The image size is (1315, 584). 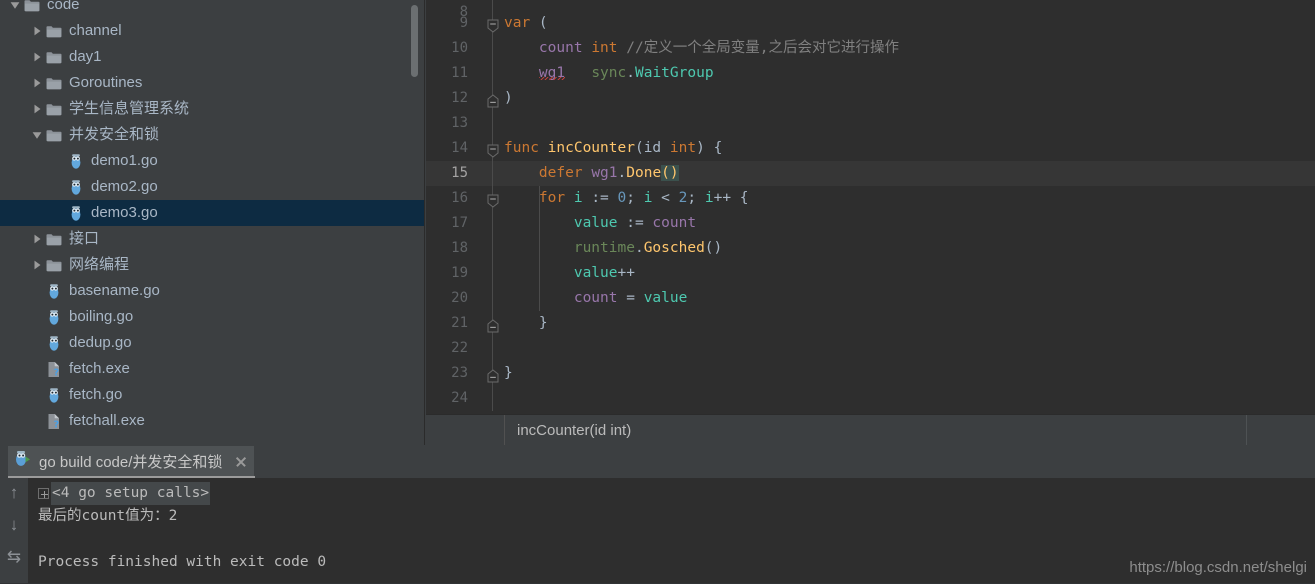 What do you see at coordinates (212, 187) in the screenshot?
I see `tree-item-demo2.go: demo2.go` at bounding box center [212, 187].